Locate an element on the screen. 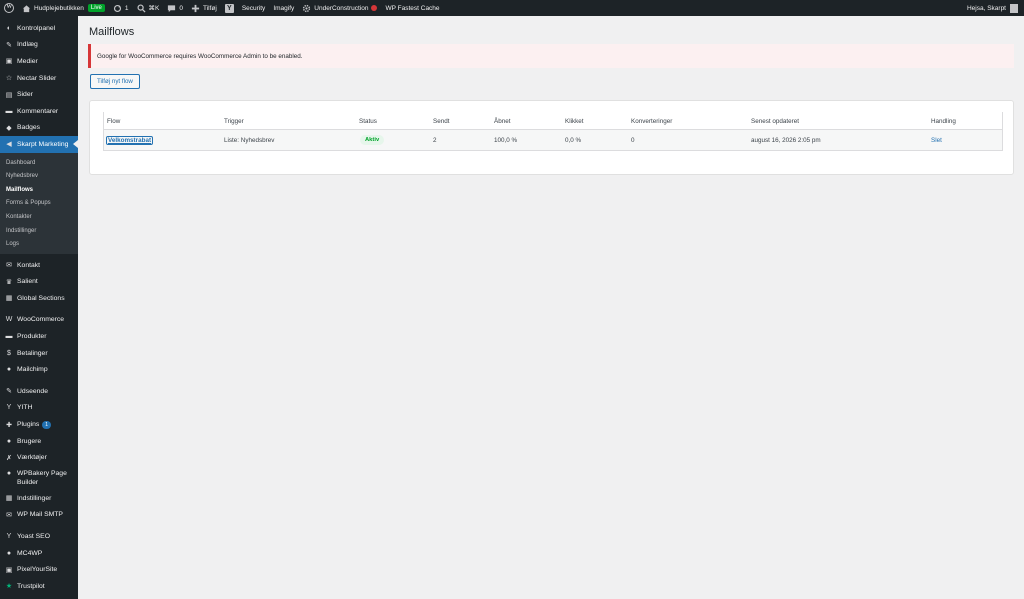 This screenshot has height=599, width=1024. sidebar-item-indstillinger: ▦ Indstillinger is located at coordinates (39, 498).